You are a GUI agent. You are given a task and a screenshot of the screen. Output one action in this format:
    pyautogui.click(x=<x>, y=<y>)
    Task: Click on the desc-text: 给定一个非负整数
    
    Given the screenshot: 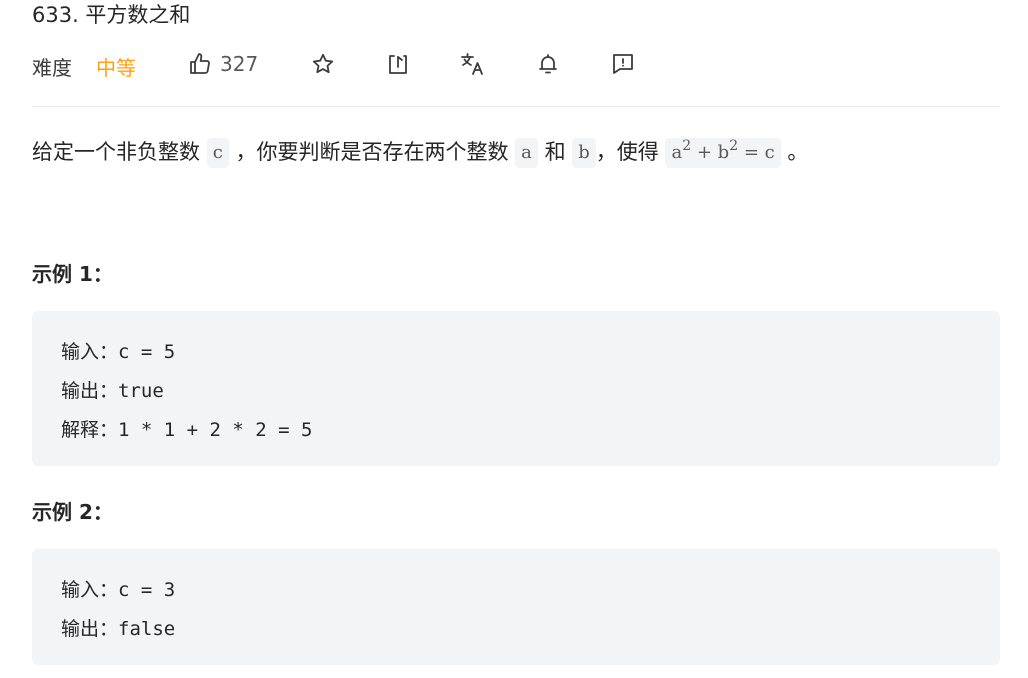 What is the action you would take?
    pyautogui.click(x=116, y=152)
    